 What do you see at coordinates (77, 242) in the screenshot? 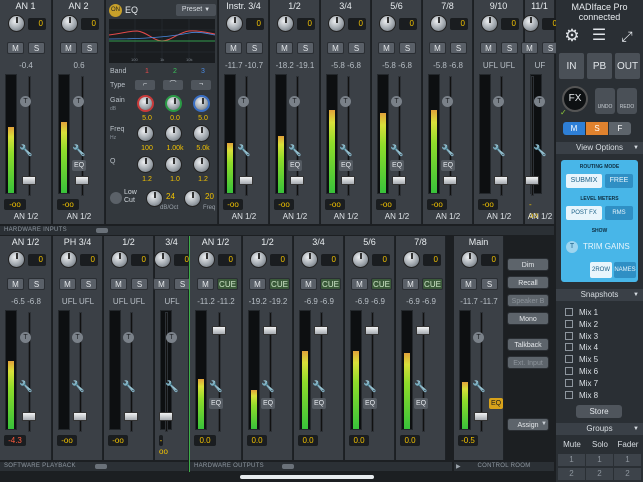
I see `channel-name: PH 3/4` at bounding box center [77, 242].